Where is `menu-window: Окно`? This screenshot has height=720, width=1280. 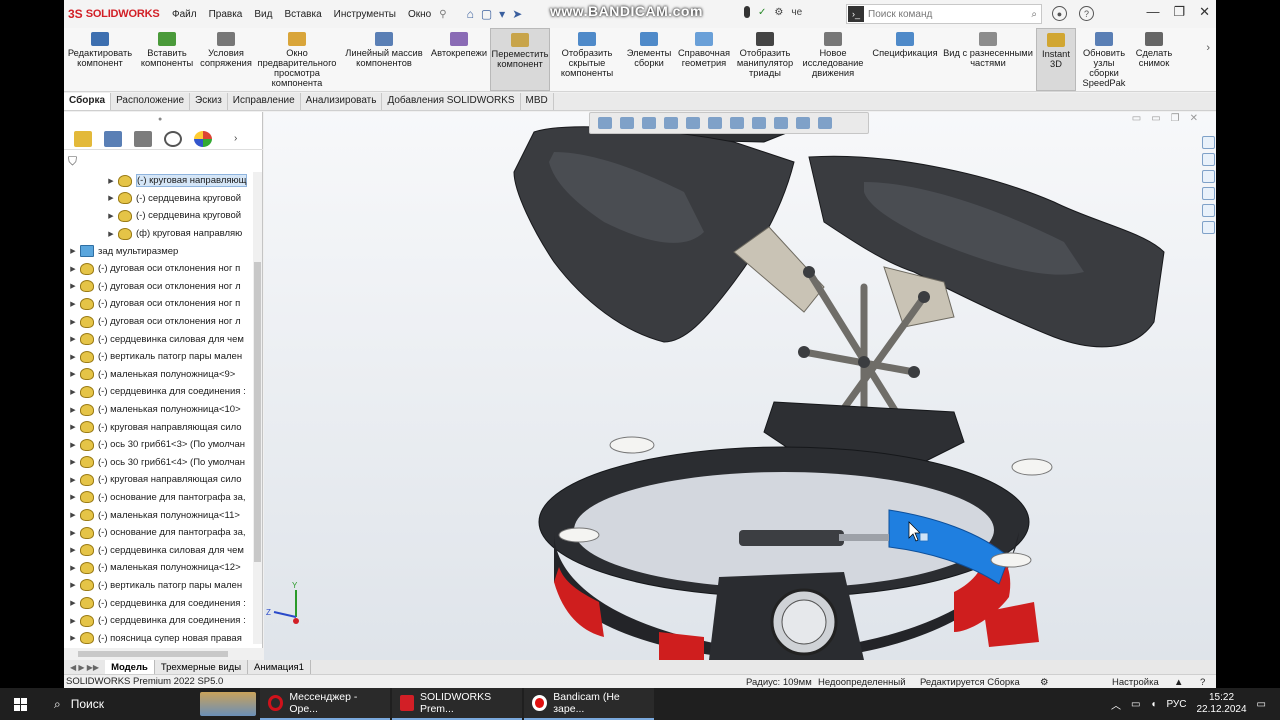 menu-window: Окно is located at coordinates (419, 14).